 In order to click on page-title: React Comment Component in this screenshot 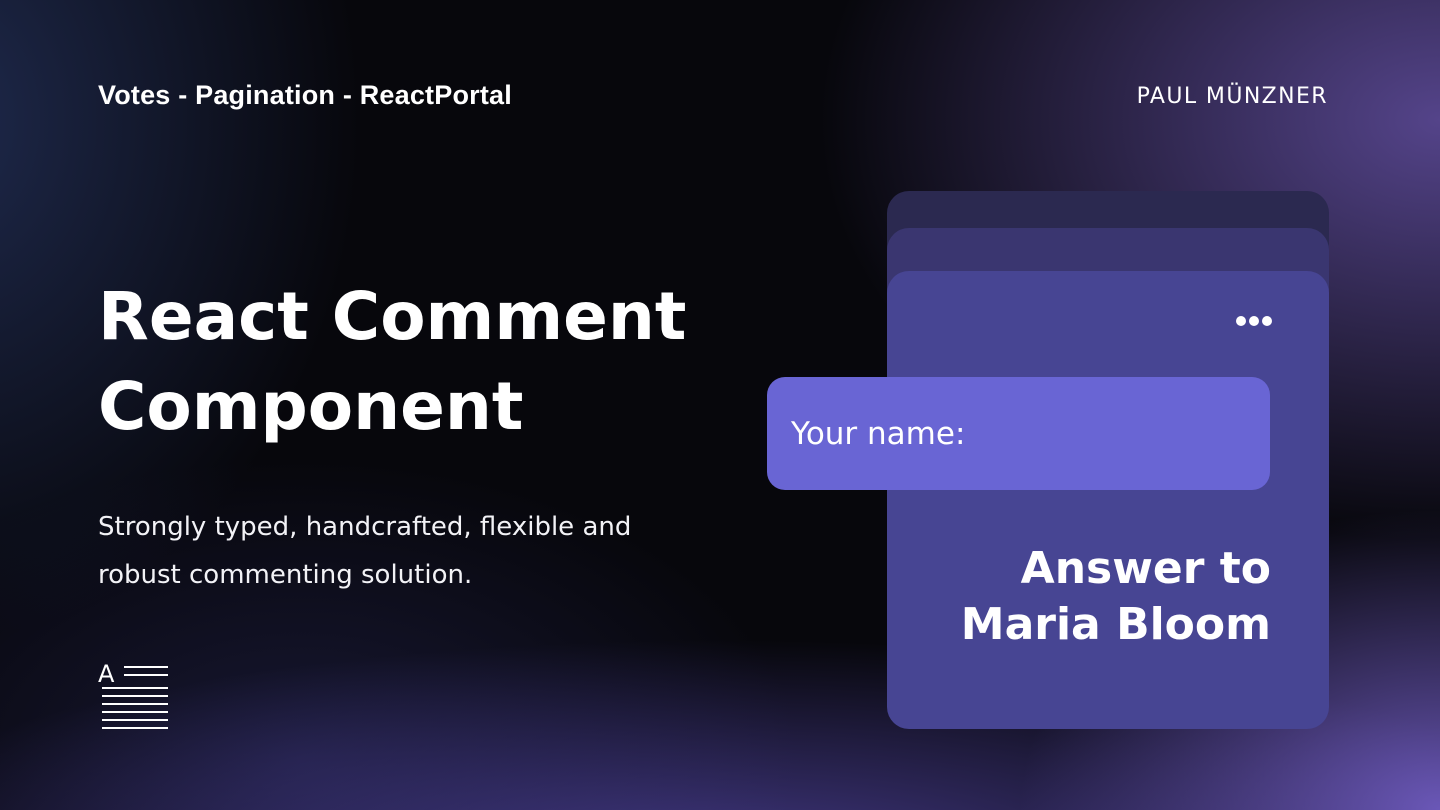, I will do `click(408, 362)`.